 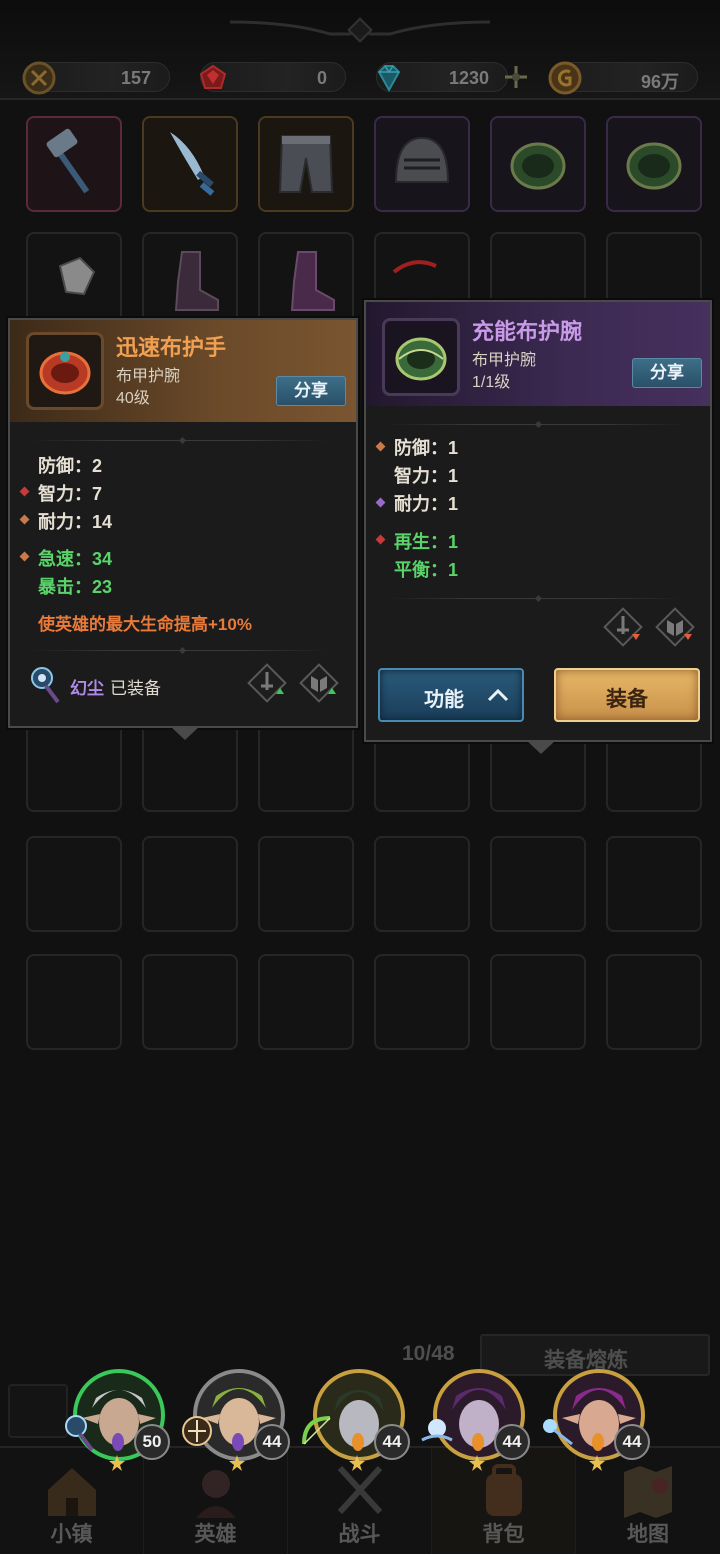 I want to click on currency-ruby: 0, so click(x=272, y=77).